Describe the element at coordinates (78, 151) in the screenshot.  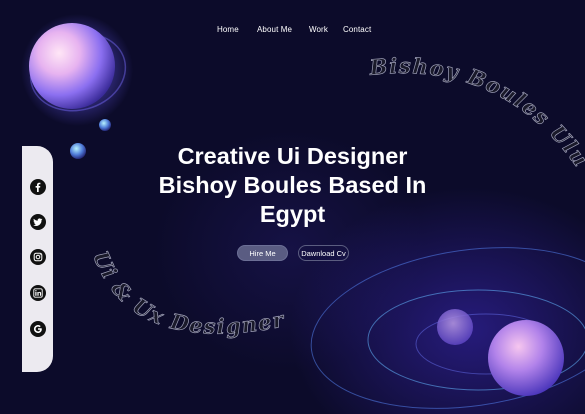
I see `orb-small-left` at that location.